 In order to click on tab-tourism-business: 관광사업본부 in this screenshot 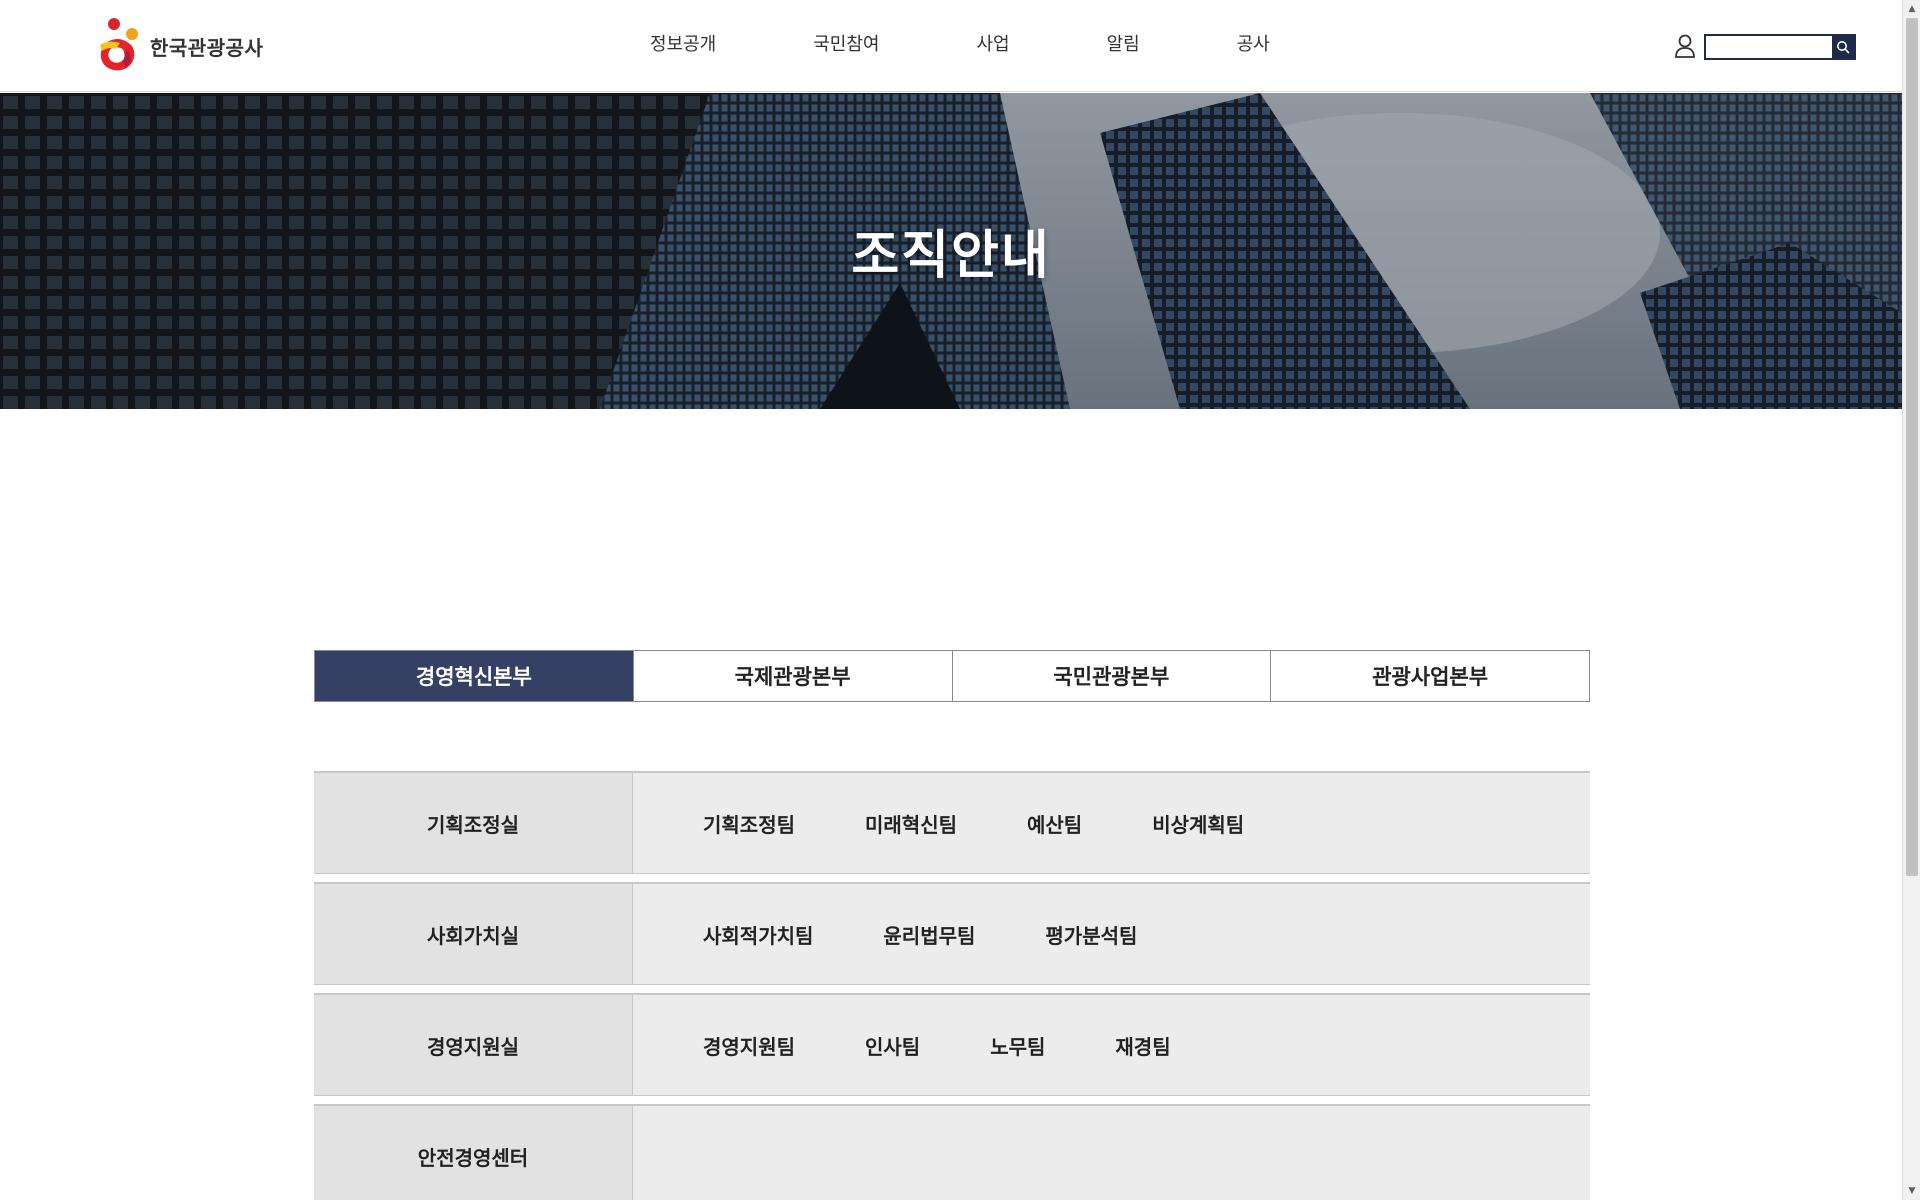, I will do `click(1429, 676)`.